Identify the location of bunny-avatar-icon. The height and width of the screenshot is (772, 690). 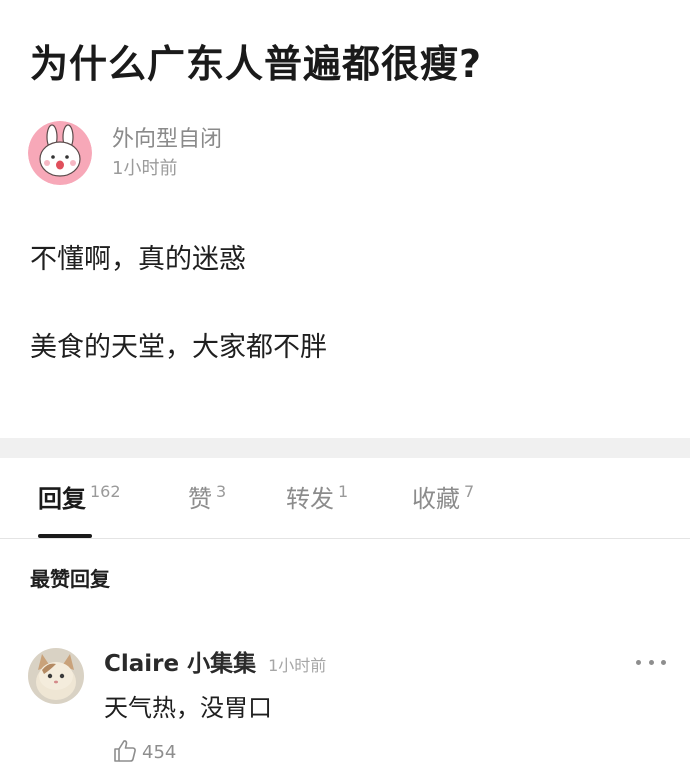
(60, 153).